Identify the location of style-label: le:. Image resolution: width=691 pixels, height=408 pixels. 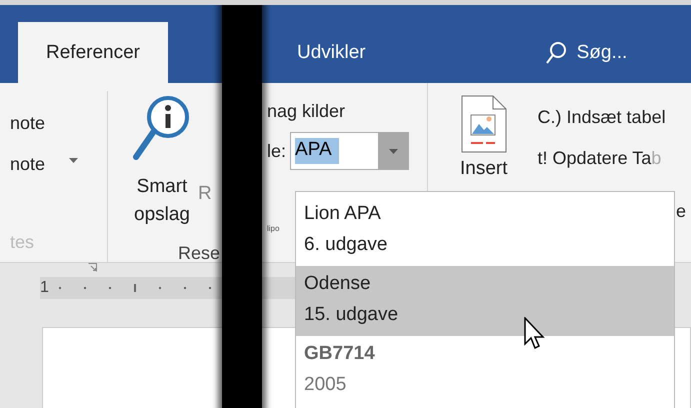
(276, 151).